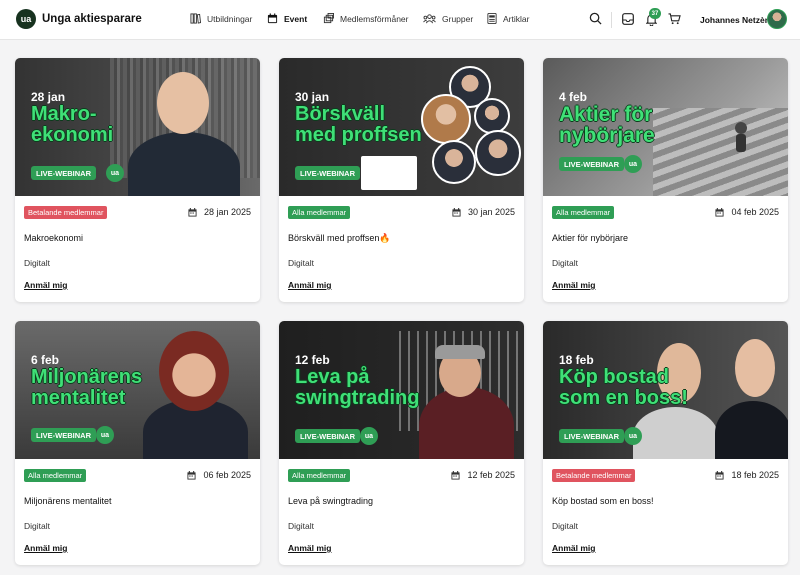 This screenshot has height=575, width=800. I want to click on event-title: Makroekonomi, so click(54, 238).